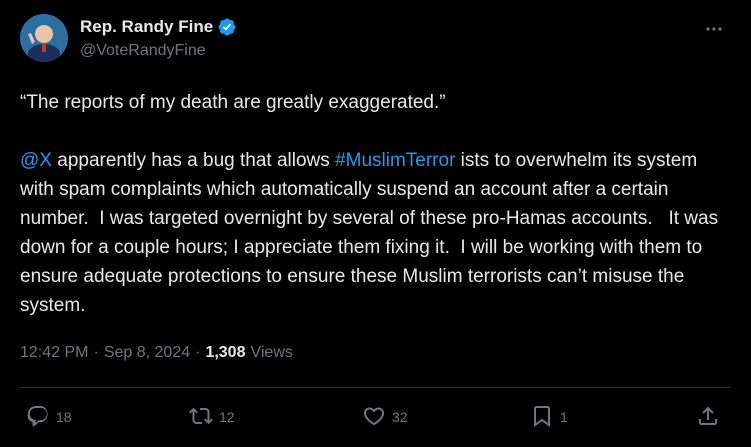 This screenshot has height=447, width=751. Describe the element at coordinates (542, 417) in the screenshot. I see `bookmark-icon` at that location.